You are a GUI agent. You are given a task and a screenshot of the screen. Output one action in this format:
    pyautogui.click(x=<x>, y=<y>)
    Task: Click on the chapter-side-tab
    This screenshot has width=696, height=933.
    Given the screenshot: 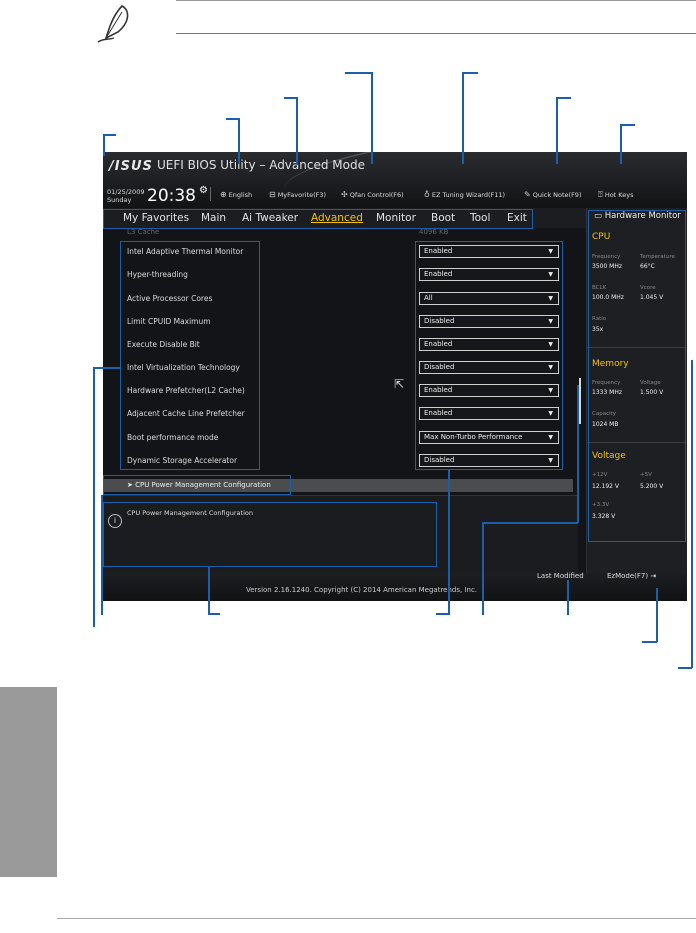 What is the action you would take?
    pyautogui.click(x=28, y=782)
    